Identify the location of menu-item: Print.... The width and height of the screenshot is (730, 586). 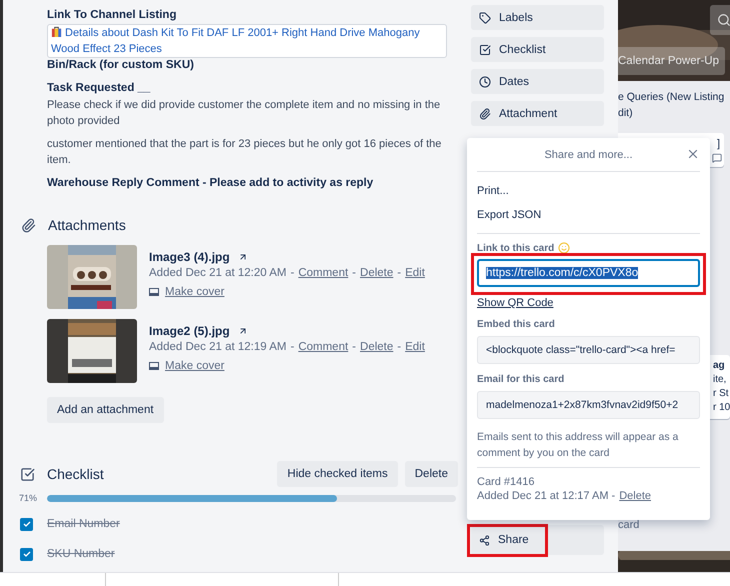
(588, 191).